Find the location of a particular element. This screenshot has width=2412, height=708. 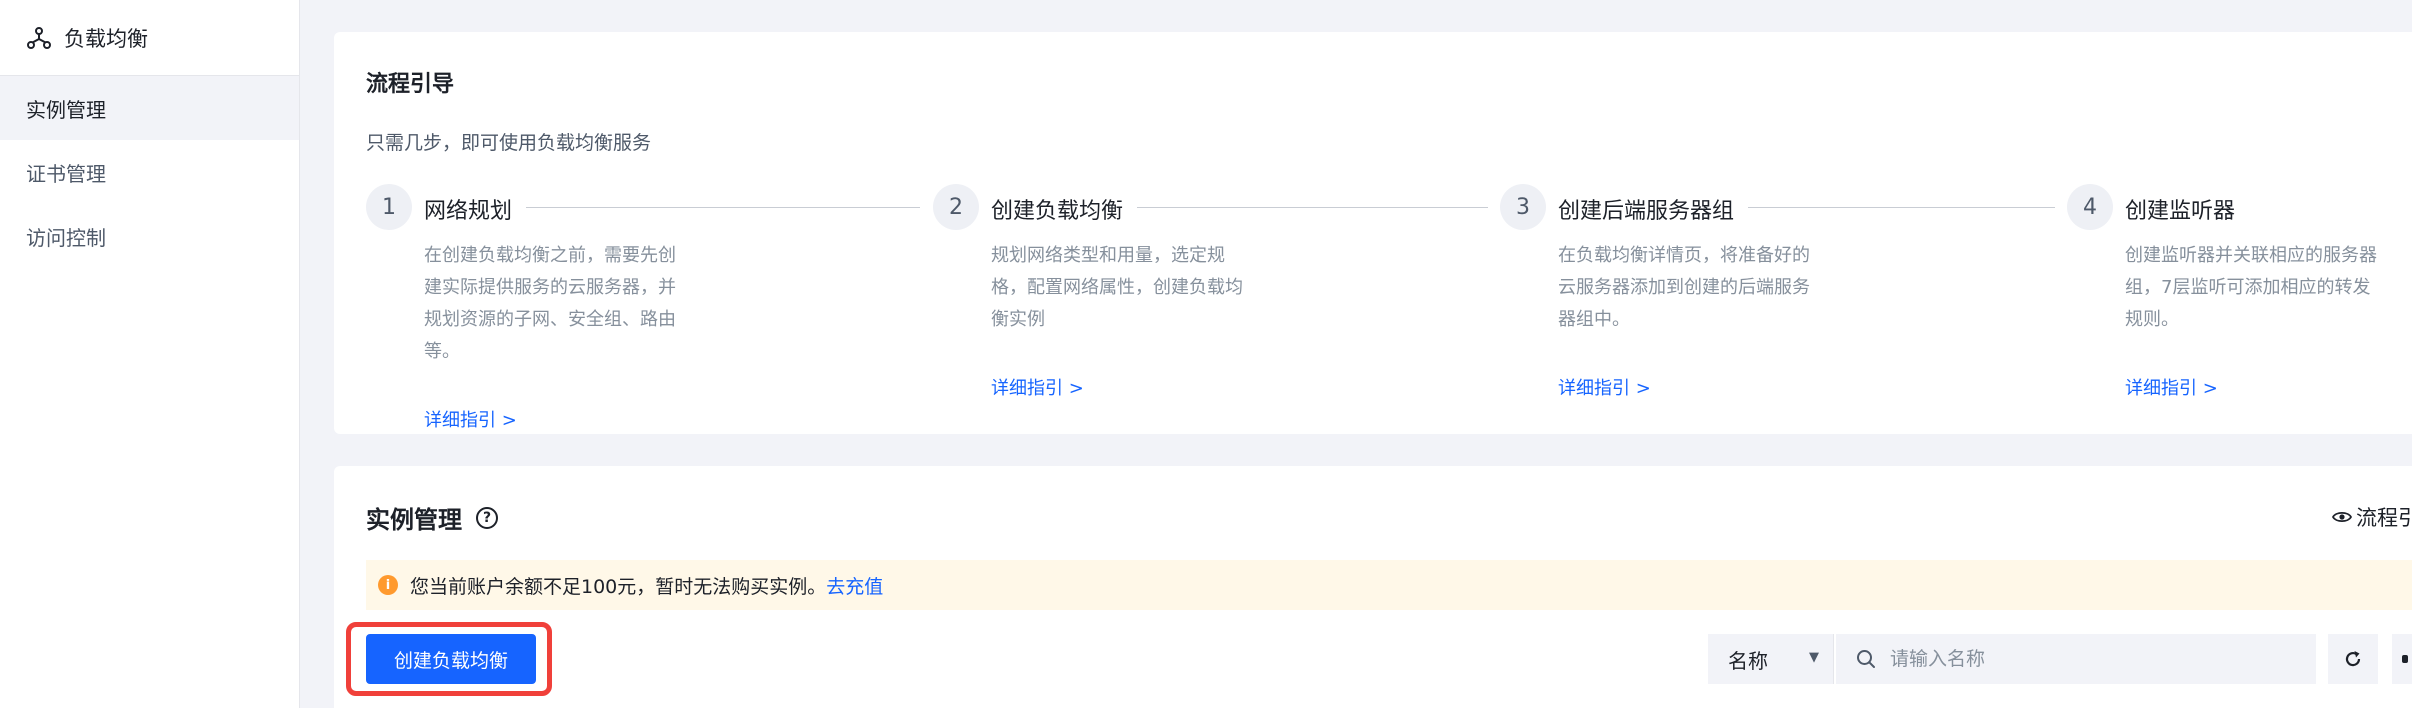

eye-icon is located at coordinates (2342, 517).